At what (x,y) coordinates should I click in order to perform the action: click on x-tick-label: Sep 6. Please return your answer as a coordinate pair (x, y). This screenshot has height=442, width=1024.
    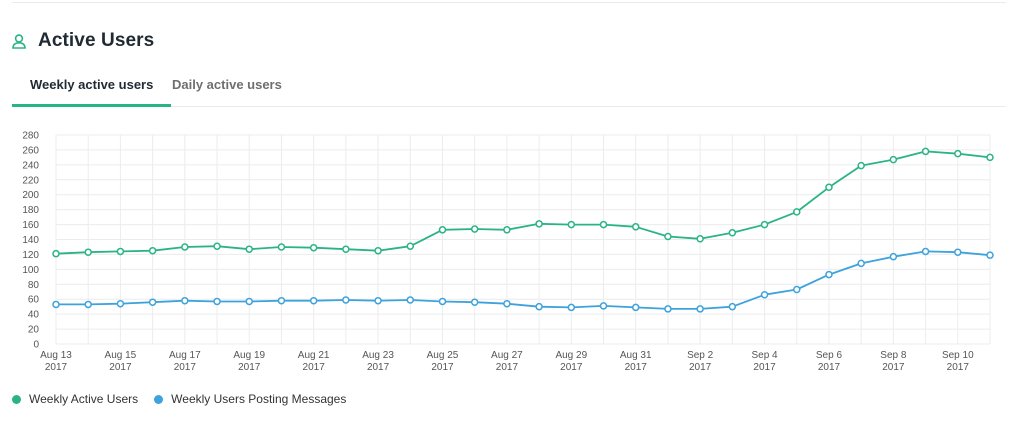
    Looking at the image, I should click on (829, 355).